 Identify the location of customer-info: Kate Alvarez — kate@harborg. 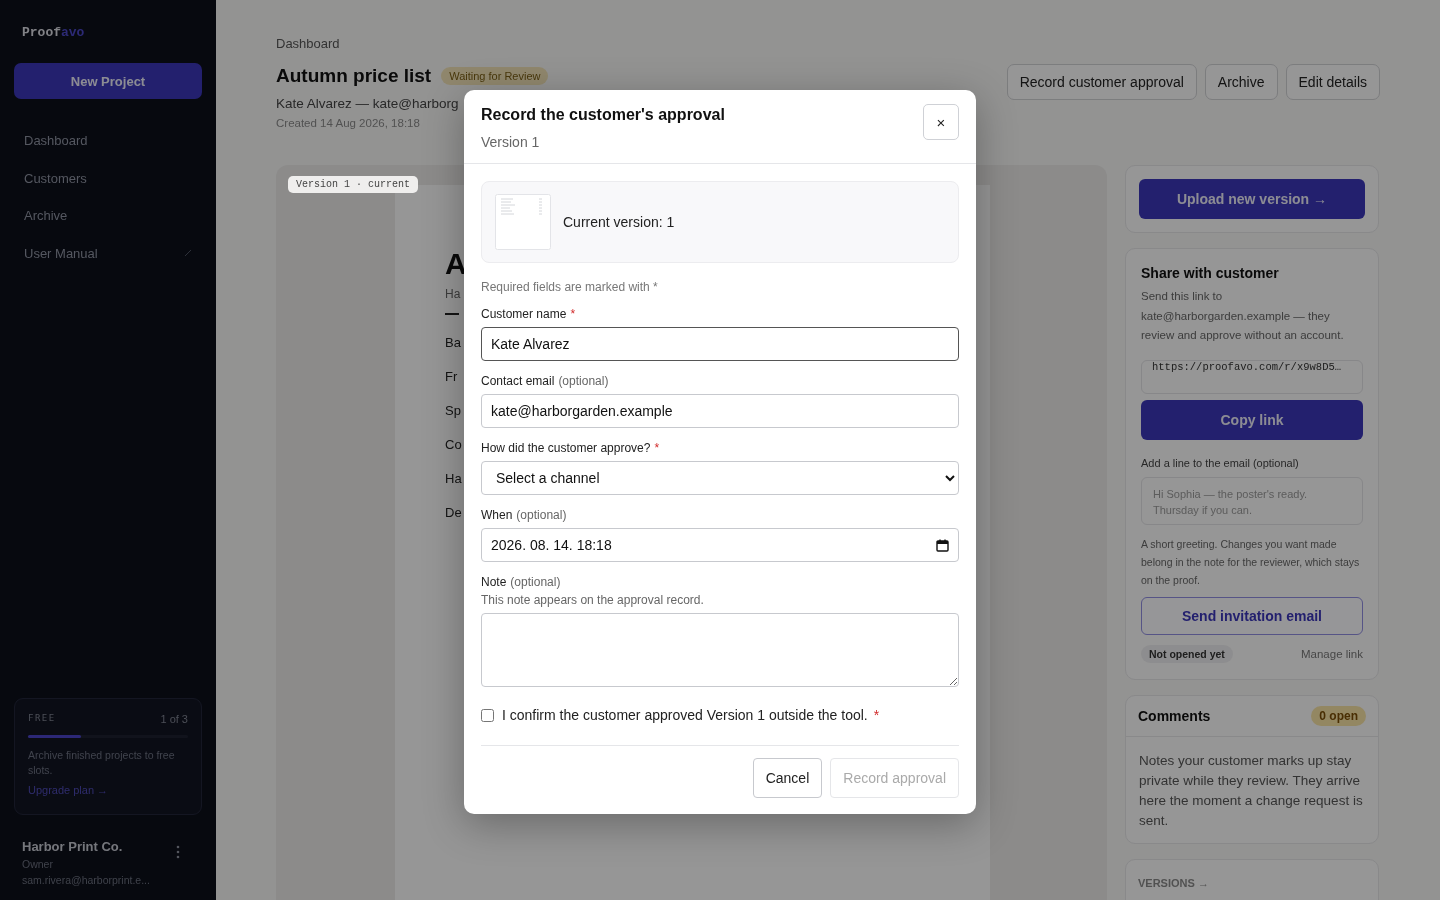
(368, 103).